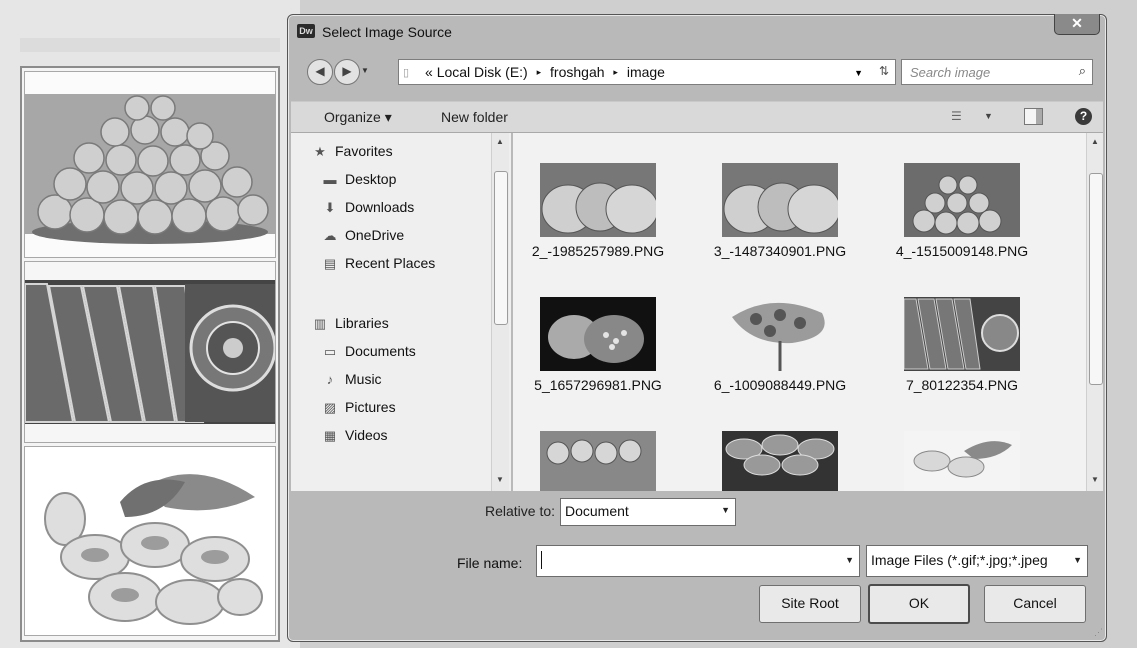 Image resolution: width=1137 pixels, height=648 pixels. Describe the element at coordinates (697, 117) in the screenshot. I see `command-toolbar: Organize ▾ New folder ☰ ▼ ?` at that location.